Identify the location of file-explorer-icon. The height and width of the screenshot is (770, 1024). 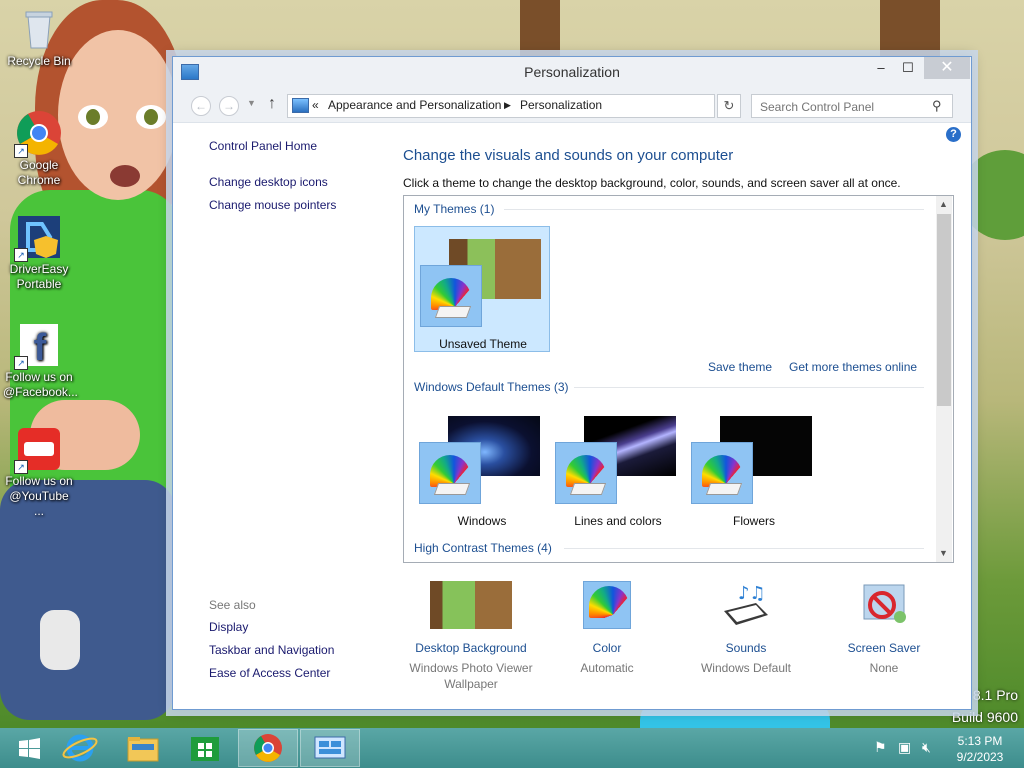
(143, 749).